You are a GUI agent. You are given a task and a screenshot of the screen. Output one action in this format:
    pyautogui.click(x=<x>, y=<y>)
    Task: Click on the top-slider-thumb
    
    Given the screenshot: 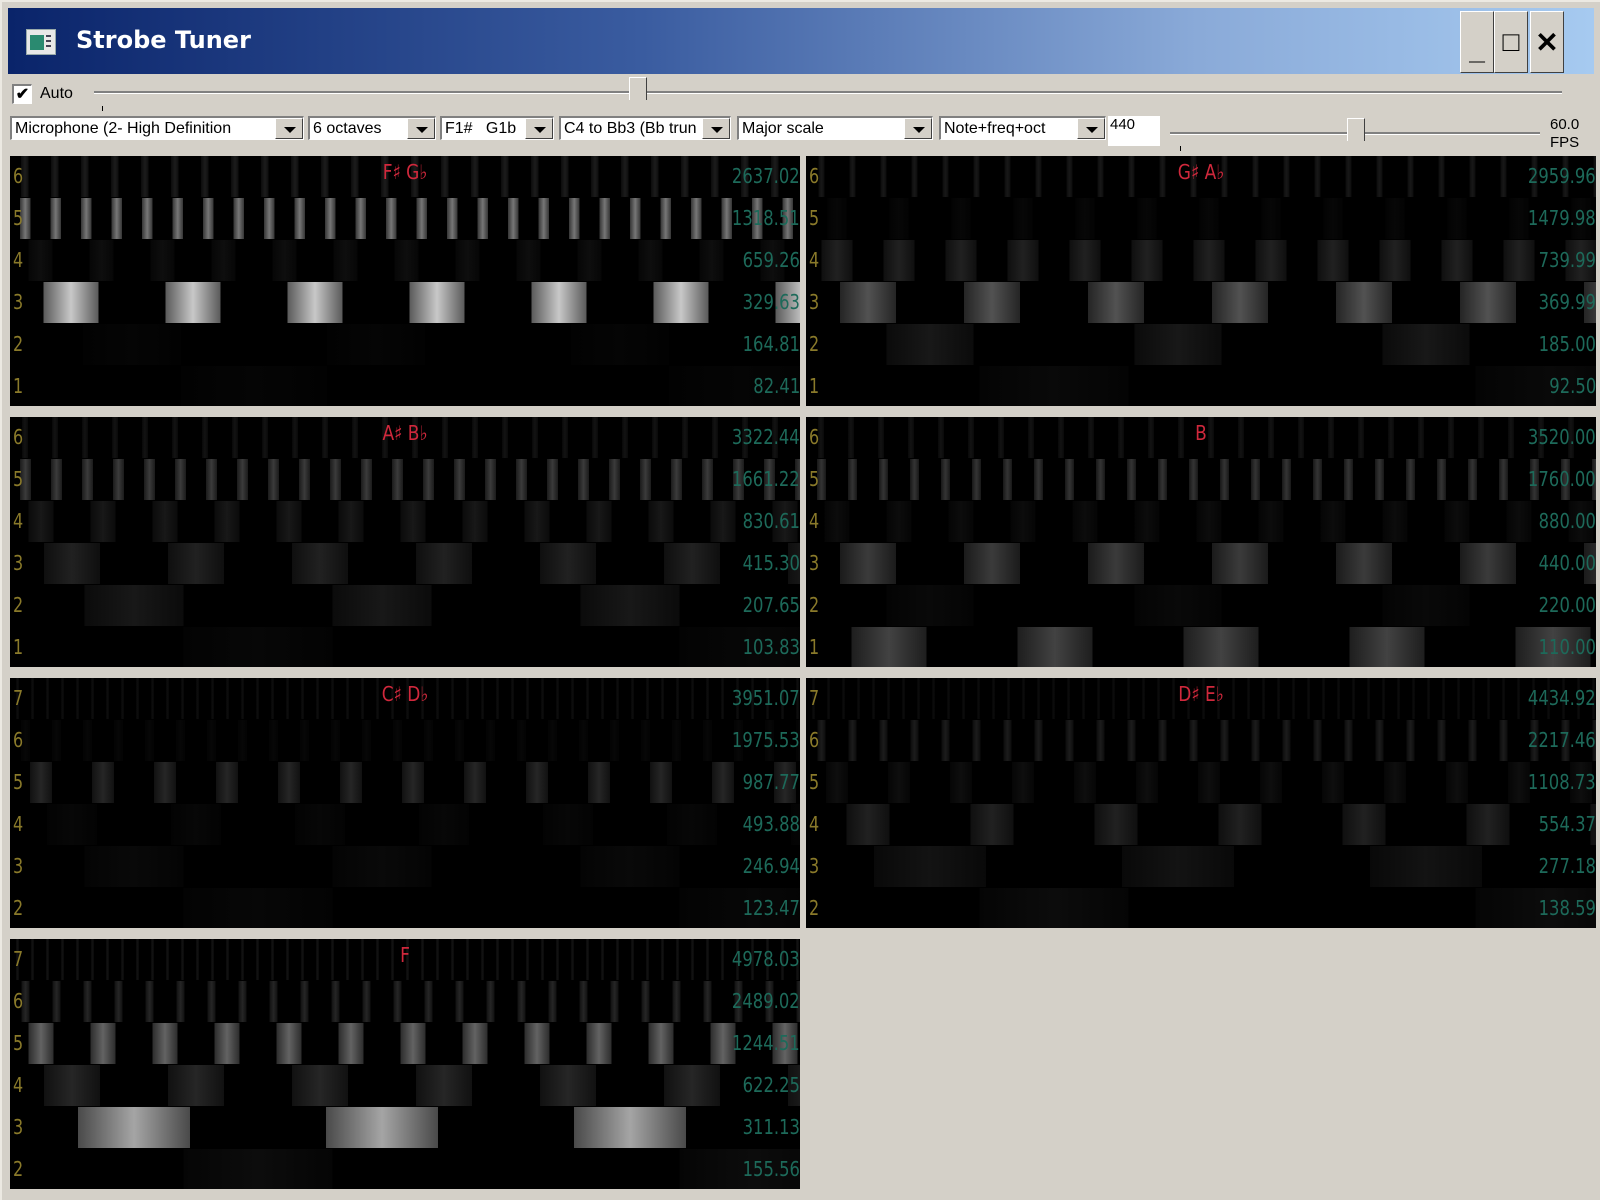 What is the action you would take?
    pyautogui.click(x=638, y=93)
    